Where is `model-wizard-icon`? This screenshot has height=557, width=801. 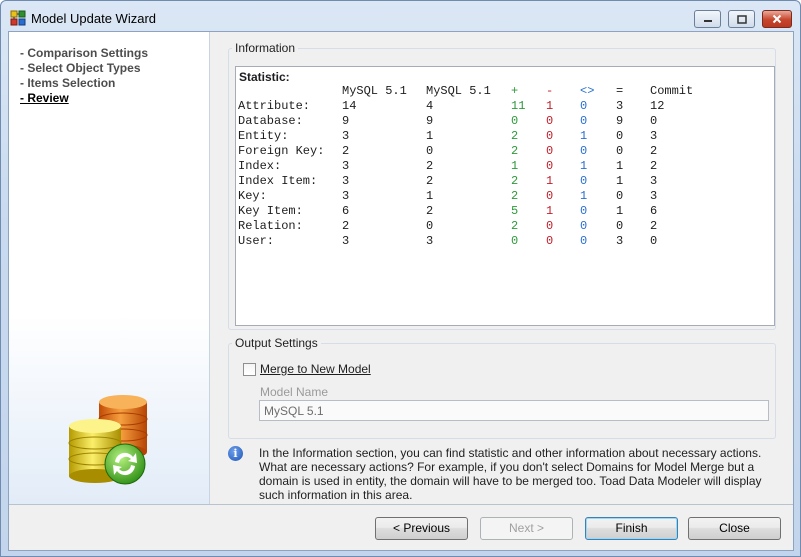
model-wizard-icon is located at coordinates (18, 18).